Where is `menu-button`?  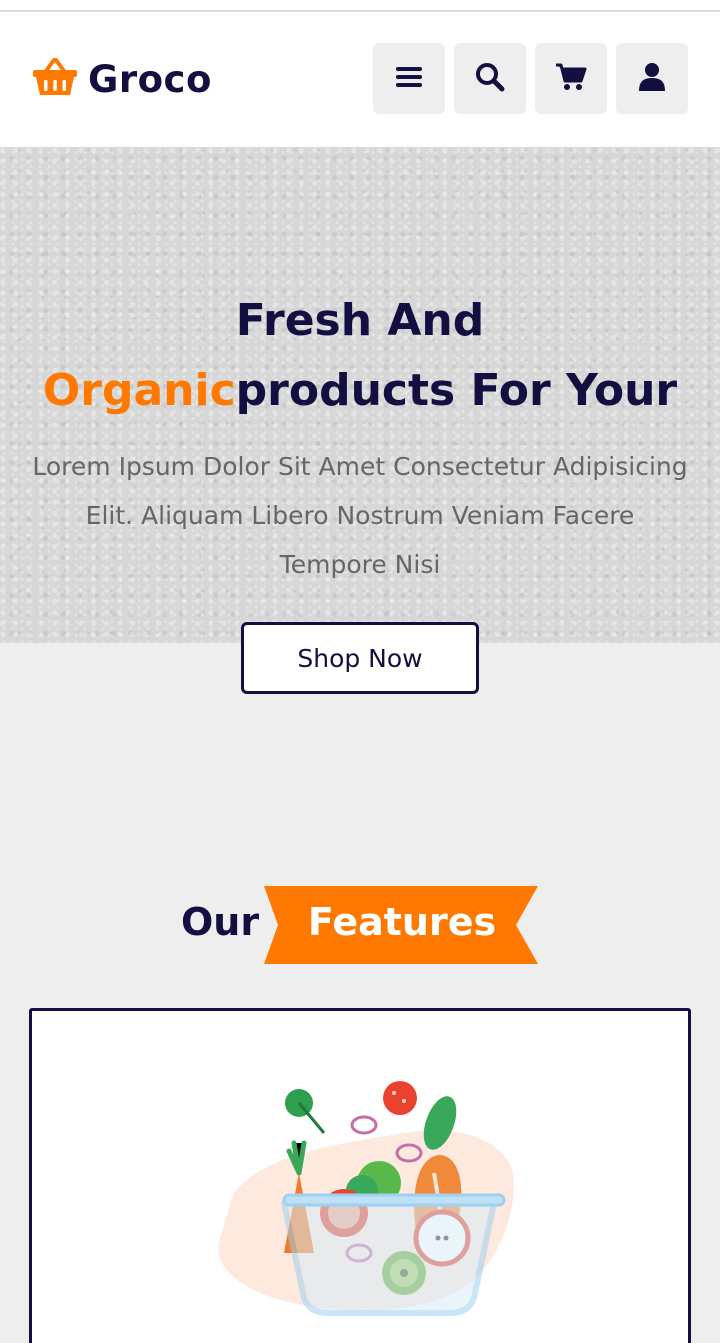
menu-button is located at coordinates (409, 78).